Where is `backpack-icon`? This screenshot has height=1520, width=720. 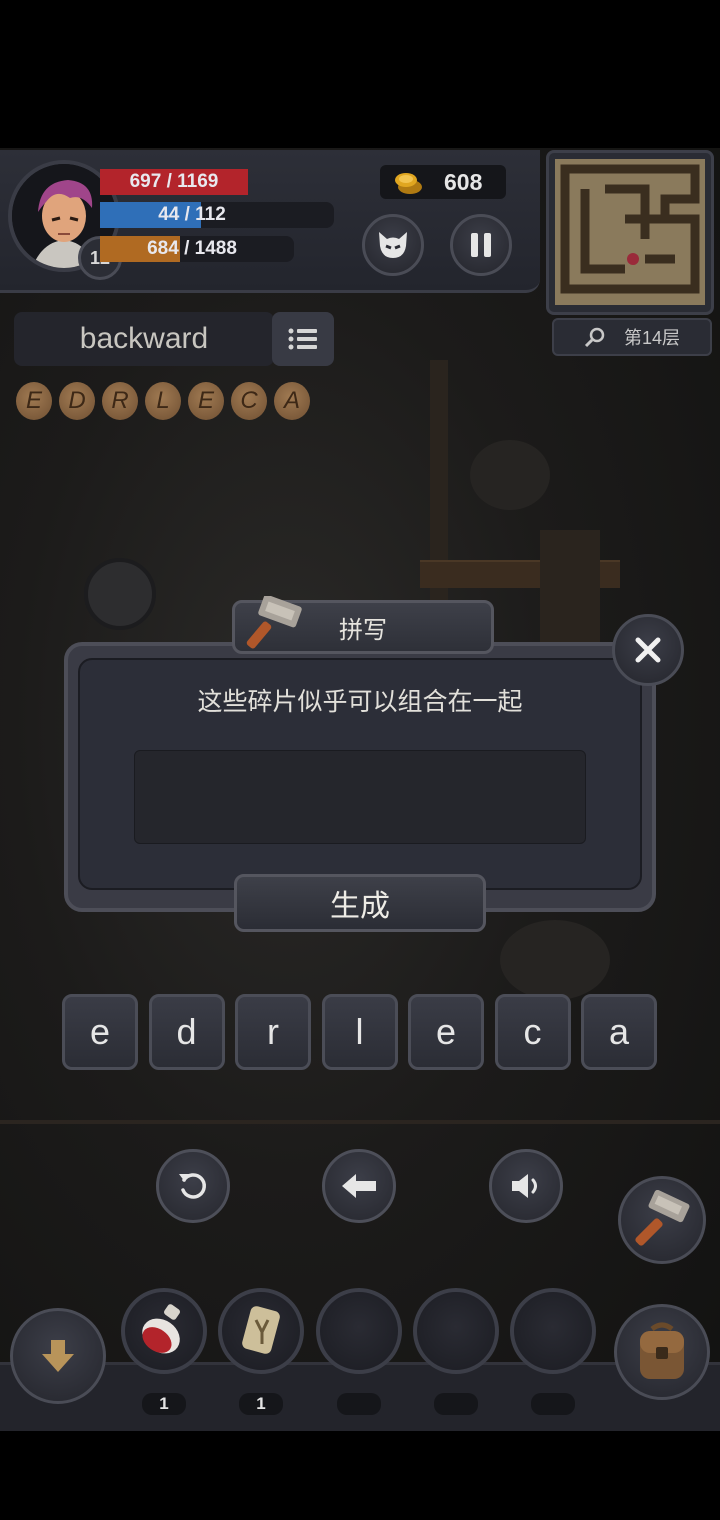 backpack-icon is located at coordinates (662, 1350).